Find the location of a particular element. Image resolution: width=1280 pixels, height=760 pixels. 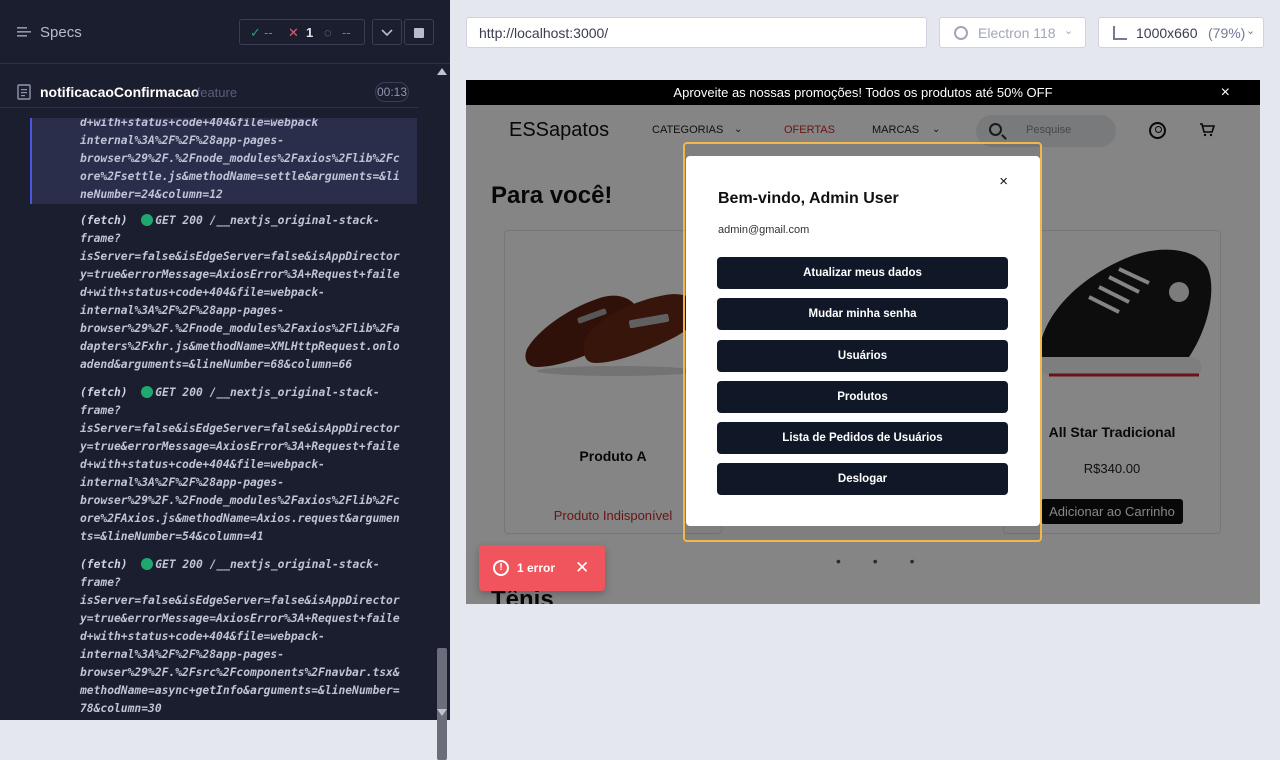

spec-extension: .feature is located at coordinates (215, 92).